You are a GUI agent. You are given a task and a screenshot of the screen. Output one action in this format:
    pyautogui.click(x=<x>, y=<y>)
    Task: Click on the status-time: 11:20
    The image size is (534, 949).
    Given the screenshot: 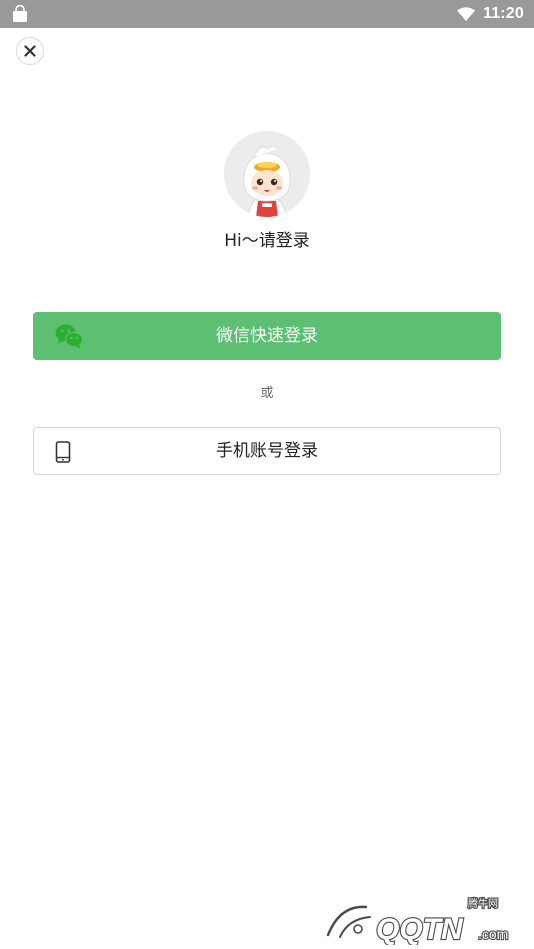 What is the action you would take?
    pyautogui.click(x=503, y=13)
    